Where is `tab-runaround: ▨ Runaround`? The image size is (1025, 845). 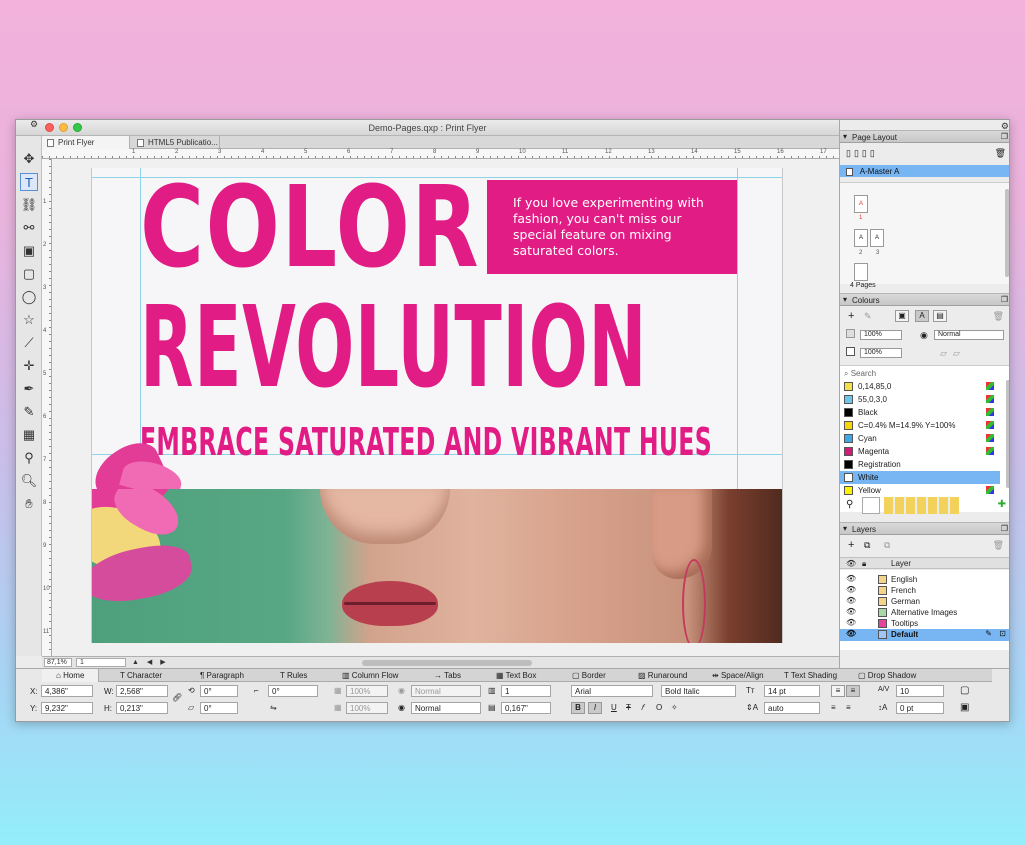
tab-runaround: ▨ Runaround is located at coordinates (662, 675).